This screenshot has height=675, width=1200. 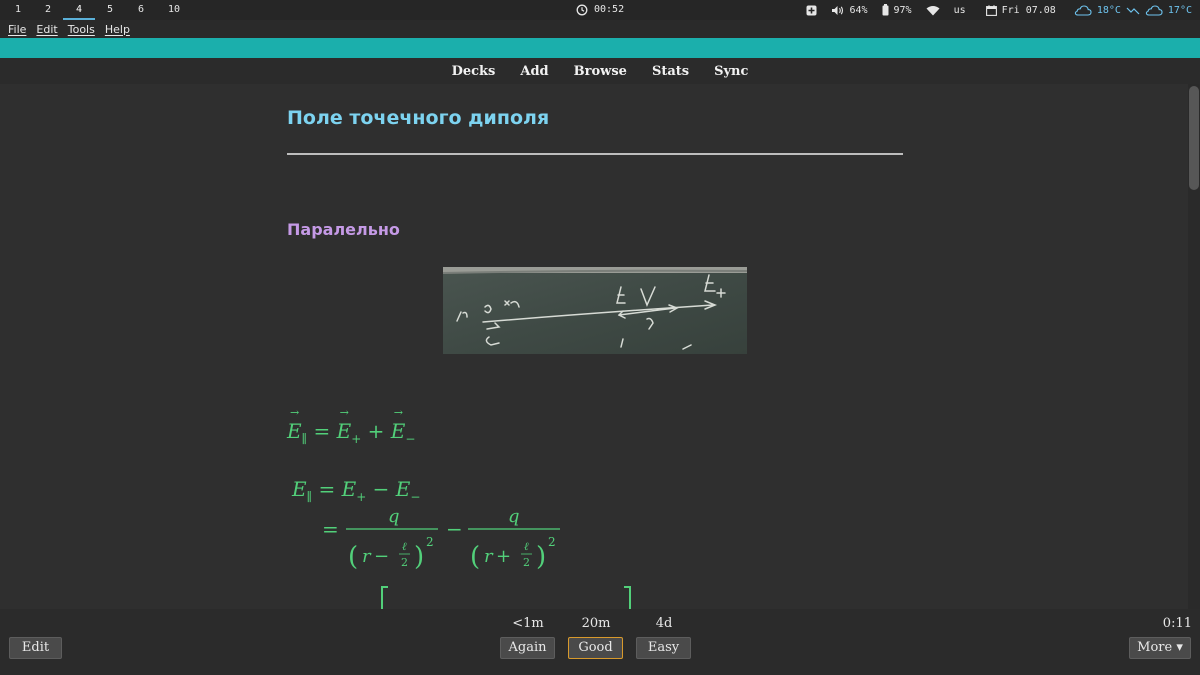 I want to click on workspace-6: 6, so click(x=141, y=10).